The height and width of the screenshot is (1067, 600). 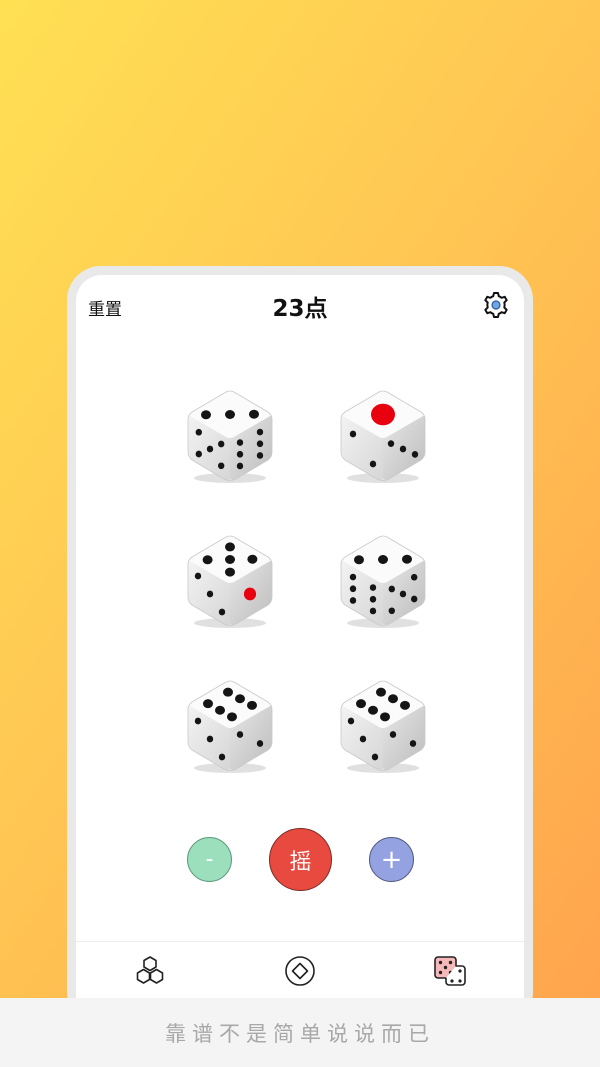 I want to click on hexagons-icon, so click(x=150, y=971).